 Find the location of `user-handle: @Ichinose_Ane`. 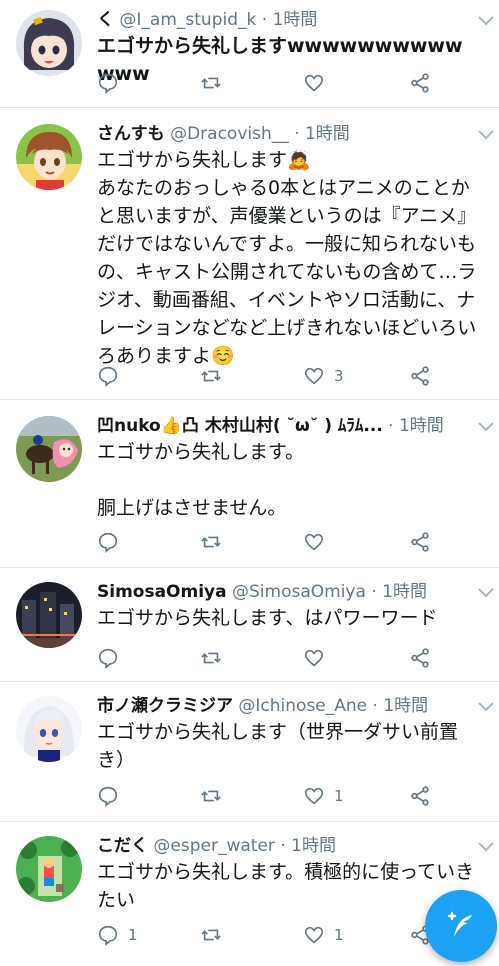

user-handle: @Ichinose_Ane is located at coordinates (302, 706).